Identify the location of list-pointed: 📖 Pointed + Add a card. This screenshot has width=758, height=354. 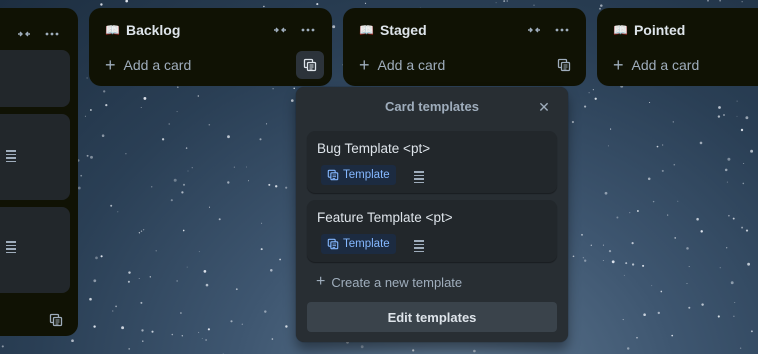
(677, 47).